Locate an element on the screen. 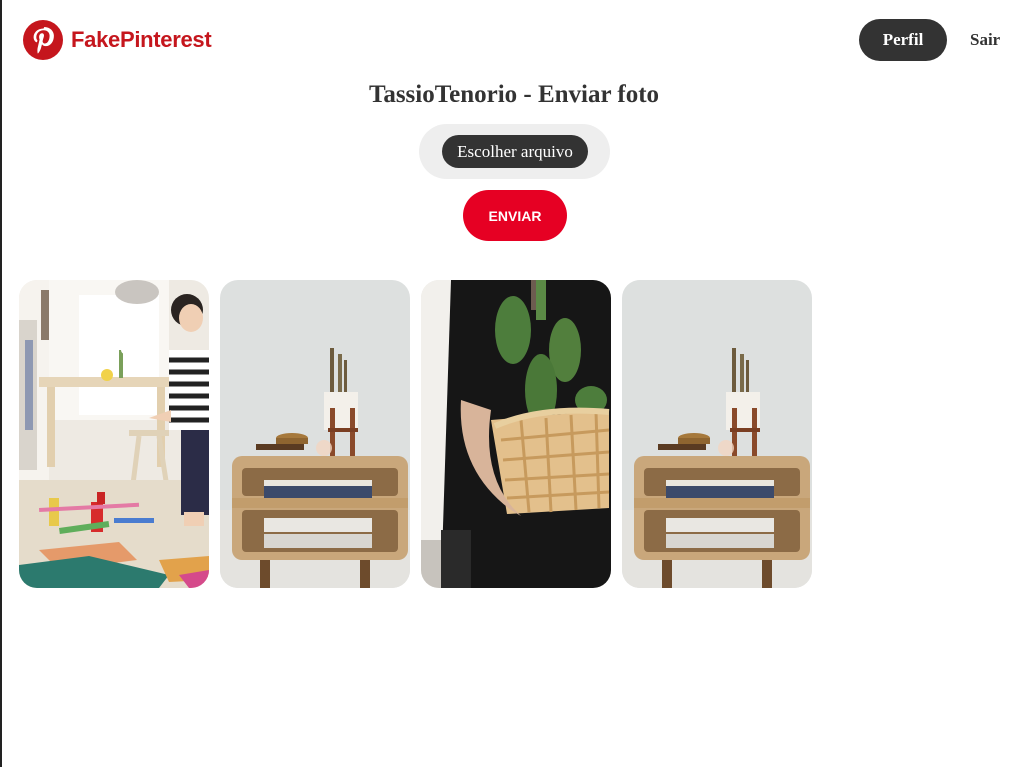 This screenshot has height=767, width=1026. header: FakePinterest Perfil Sair is located at coordinates (514, 40).